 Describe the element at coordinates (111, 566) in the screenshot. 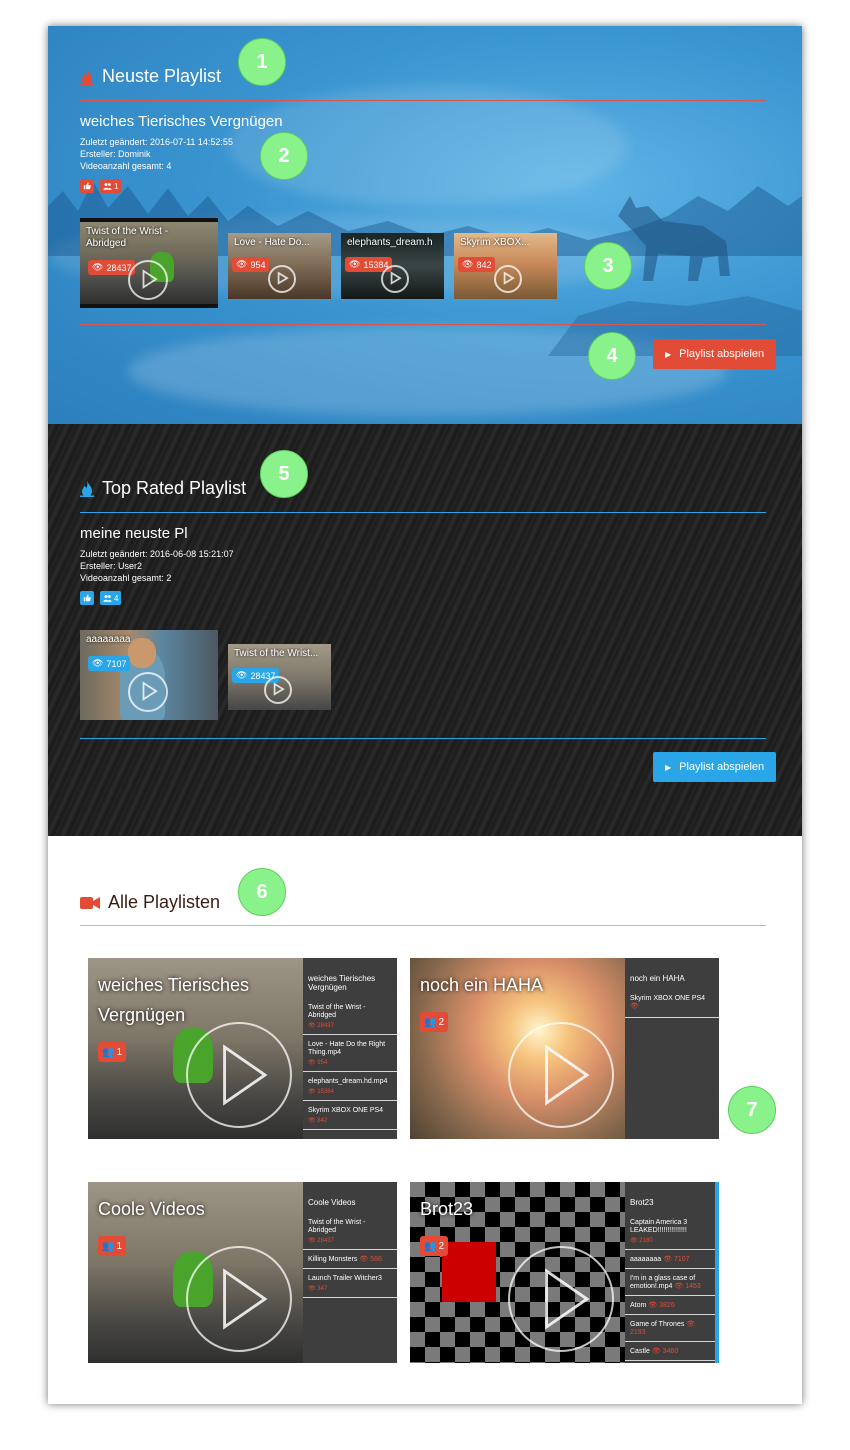

I see `creator: Ersteller: User2` at that location.